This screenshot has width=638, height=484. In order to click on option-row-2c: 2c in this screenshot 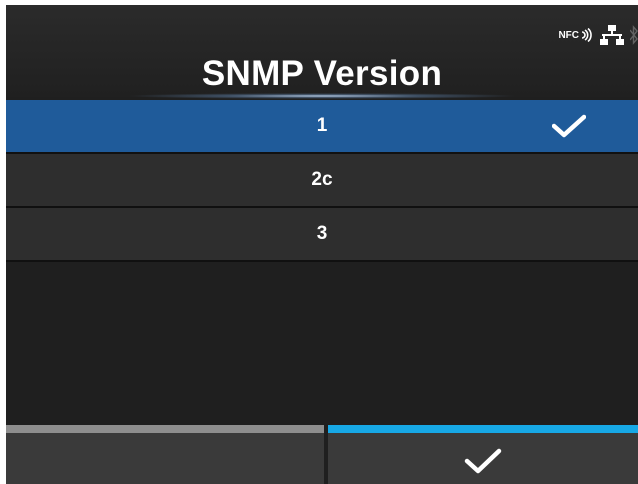, I will do `click(322, 181)`.